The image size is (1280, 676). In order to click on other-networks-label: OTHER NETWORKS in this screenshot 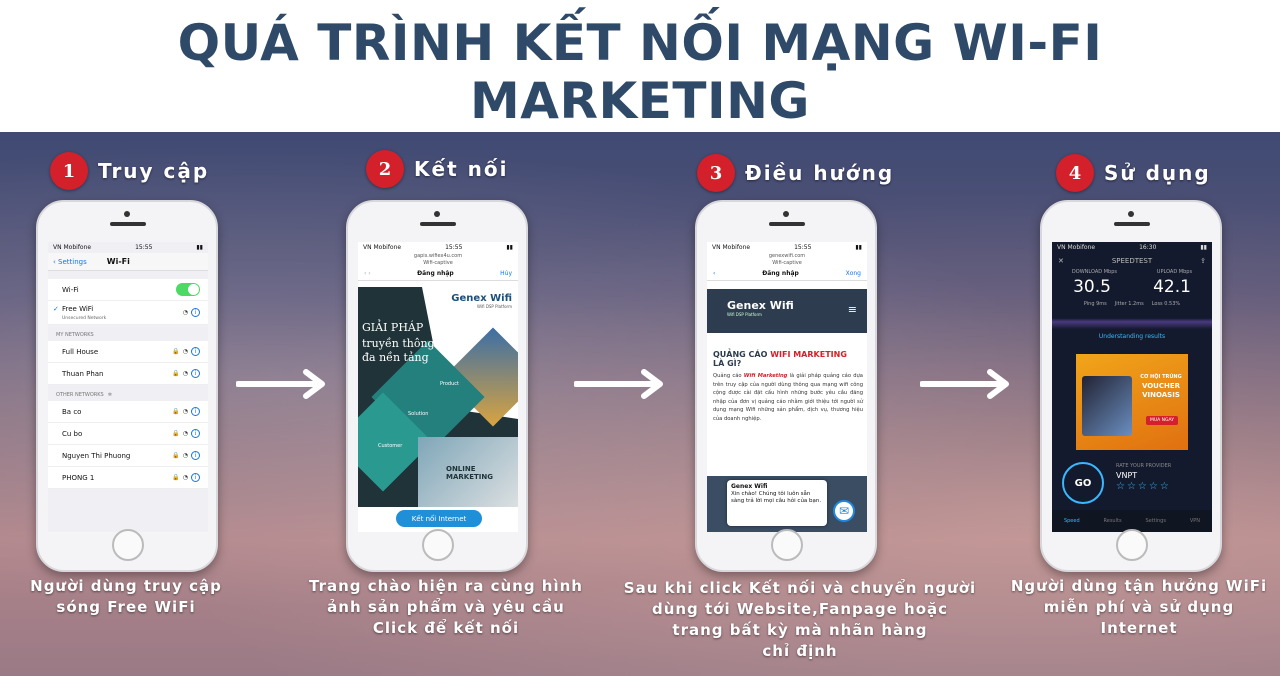, I will do `click(80, 395)`.